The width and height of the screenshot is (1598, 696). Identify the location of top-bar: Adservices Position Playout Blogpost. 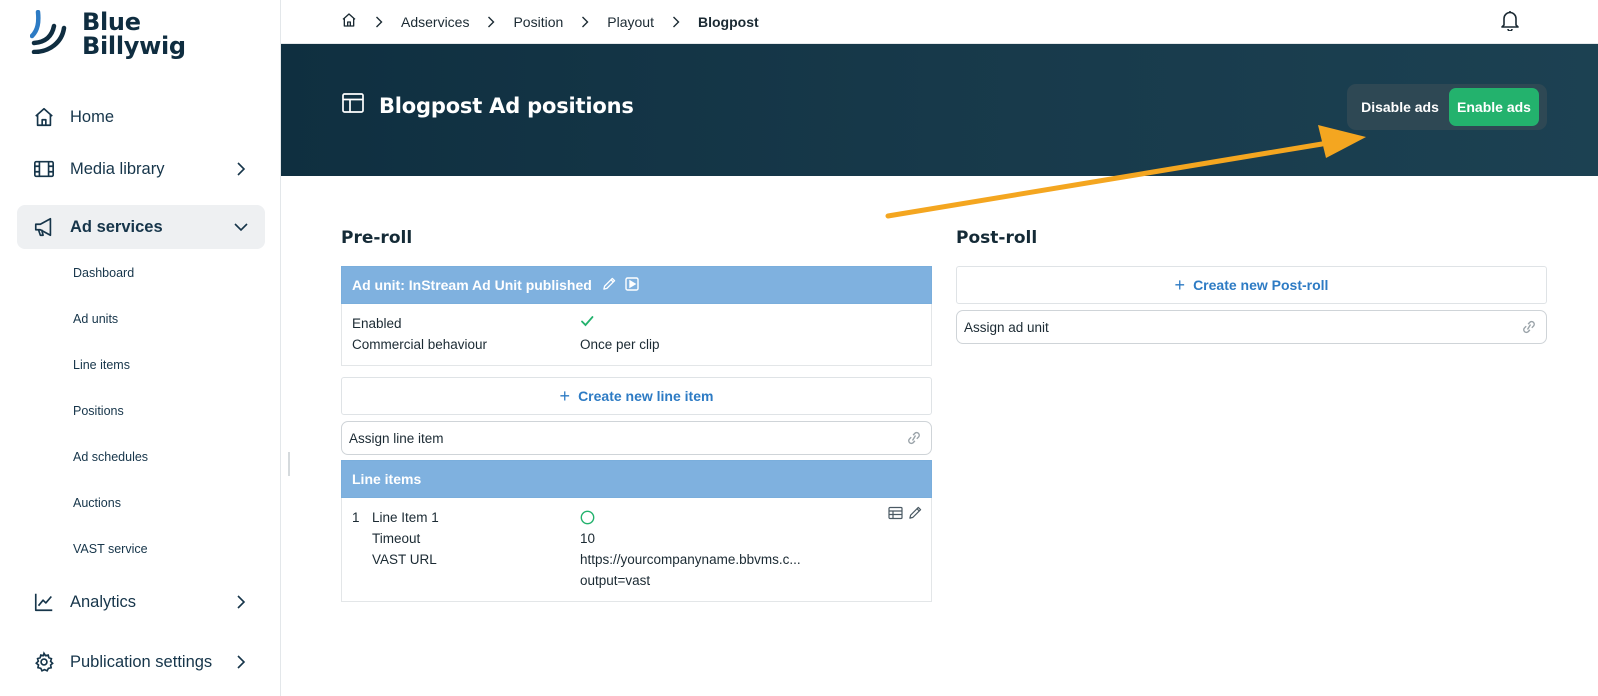
(939, 22).